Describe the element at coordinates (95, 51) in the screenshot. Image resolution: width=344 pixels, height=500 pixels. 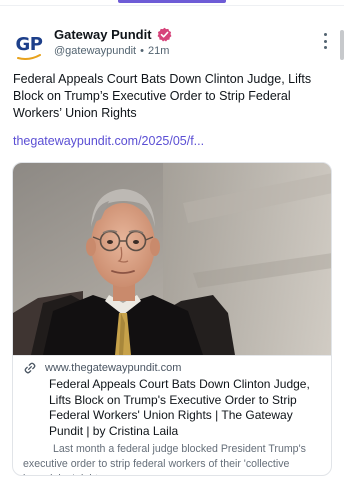
I see `author-handle: @gatewaypundit` at that location.